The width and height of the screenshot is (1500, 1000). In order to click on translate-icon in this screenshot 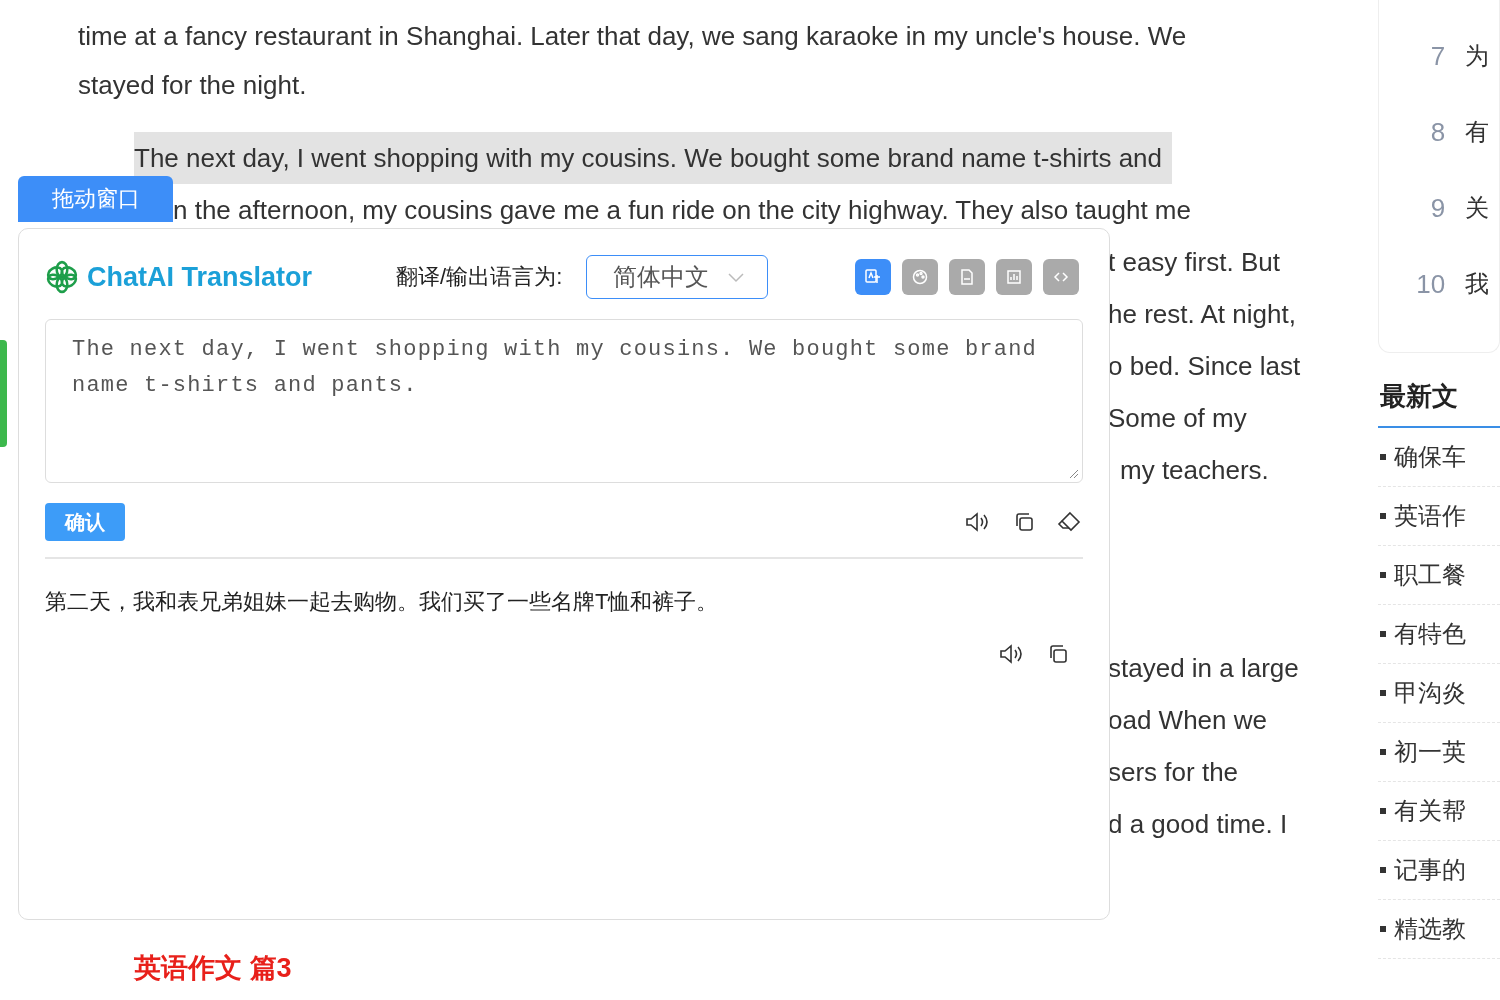, I will do `click(873, 277)`.